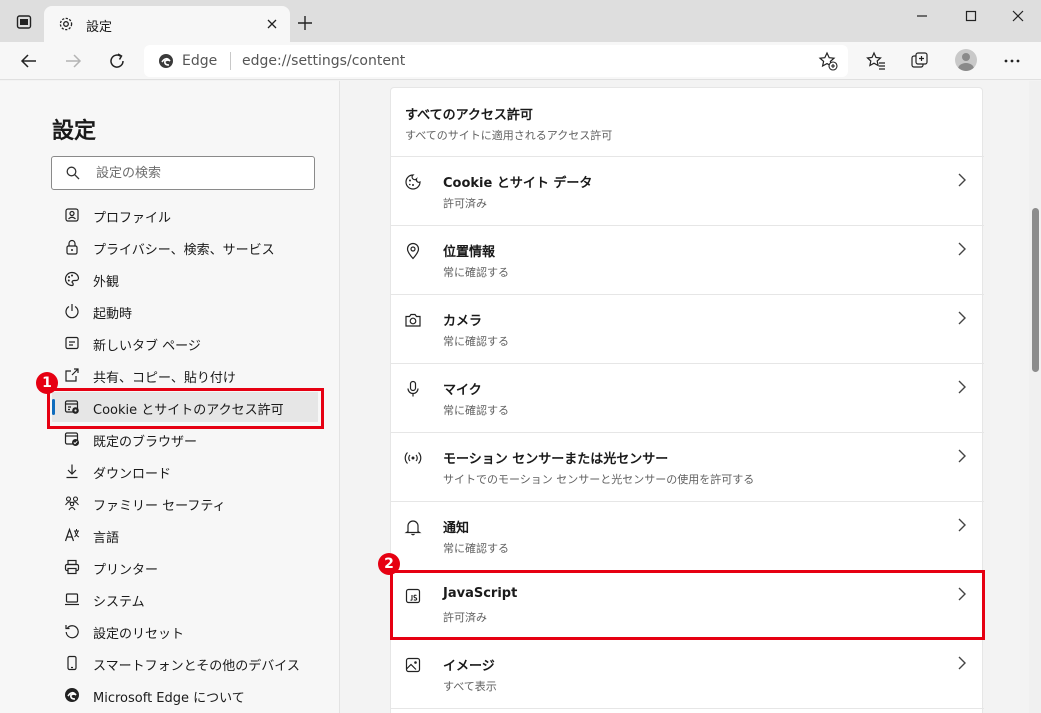 This screenshot has width=1041, height=713. I want to click on profile-icon, so click(72, 215).